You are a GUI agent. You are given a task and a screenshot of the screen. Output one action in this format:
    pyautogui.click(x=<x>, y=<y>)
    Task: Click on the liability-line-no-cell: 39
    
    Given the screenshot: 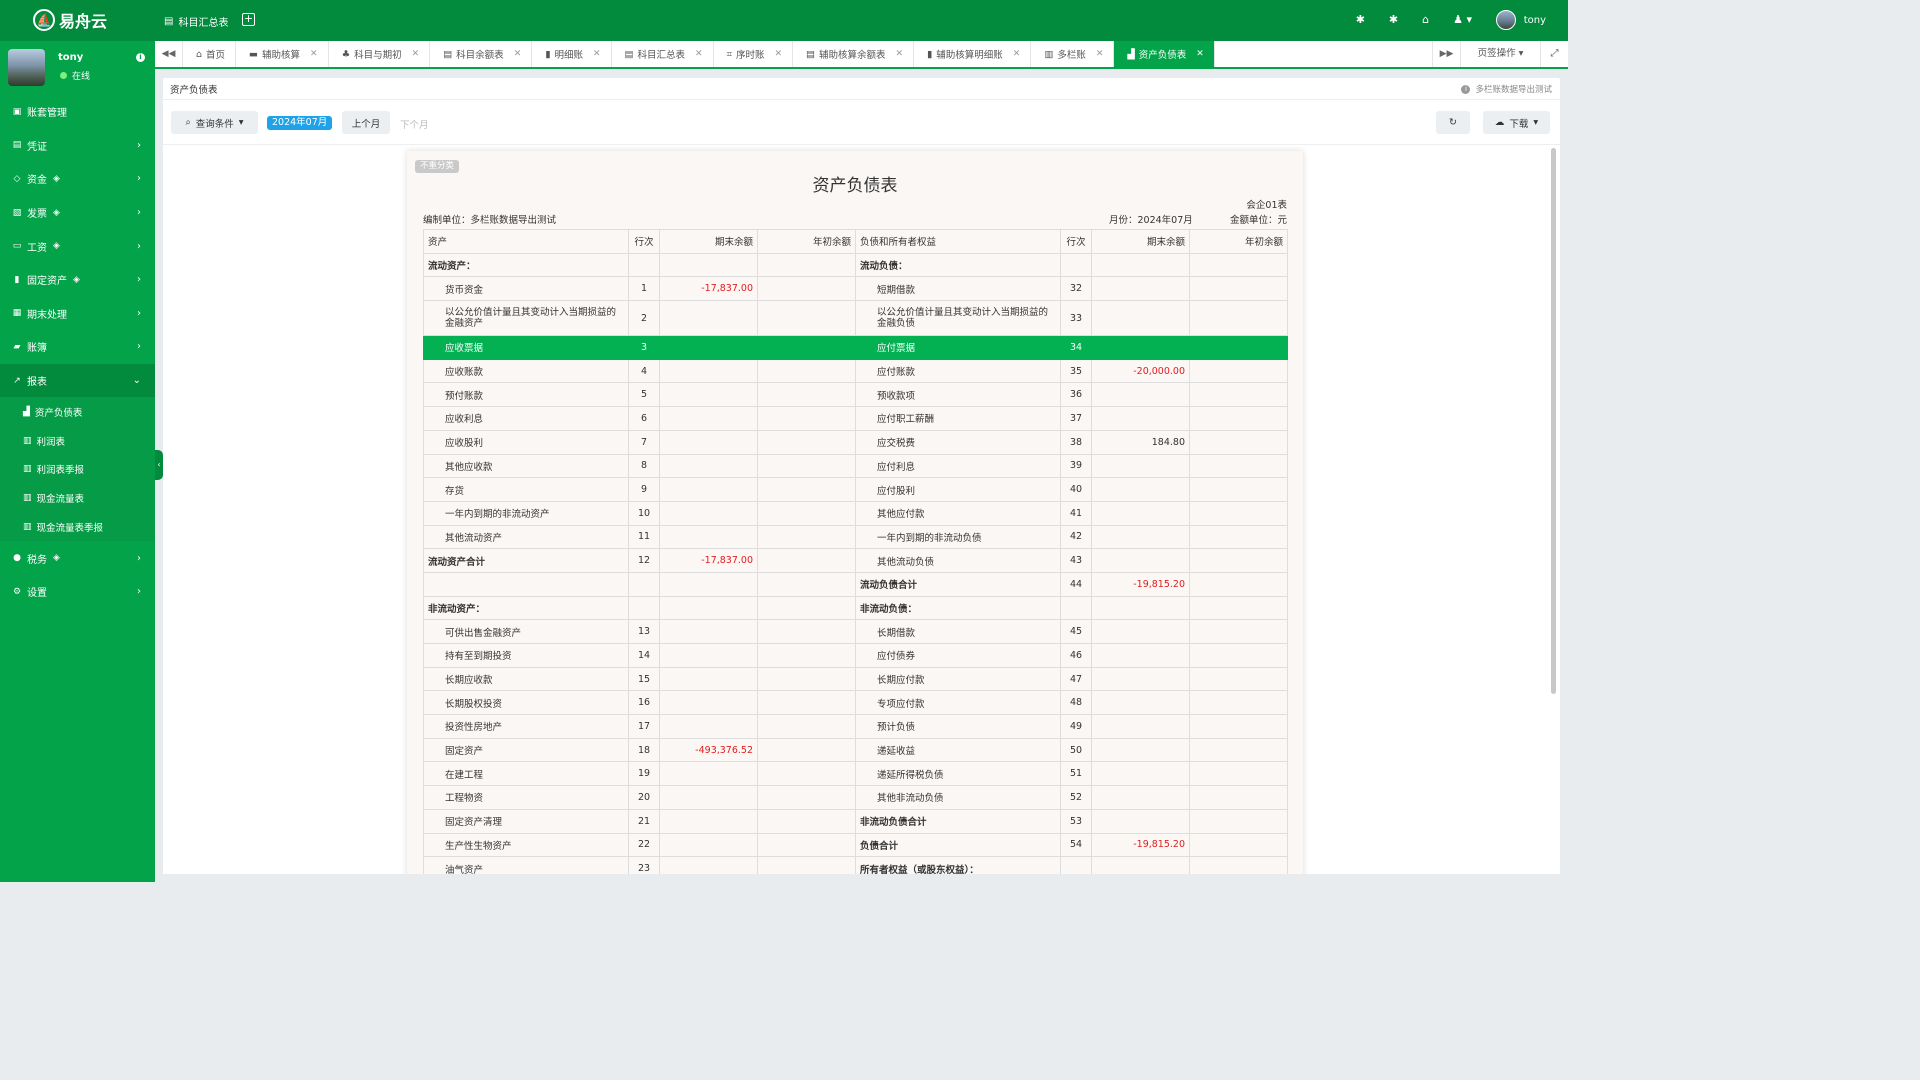 What is the action you would take?
    pyautogui.click(x=1076, y=466)
    